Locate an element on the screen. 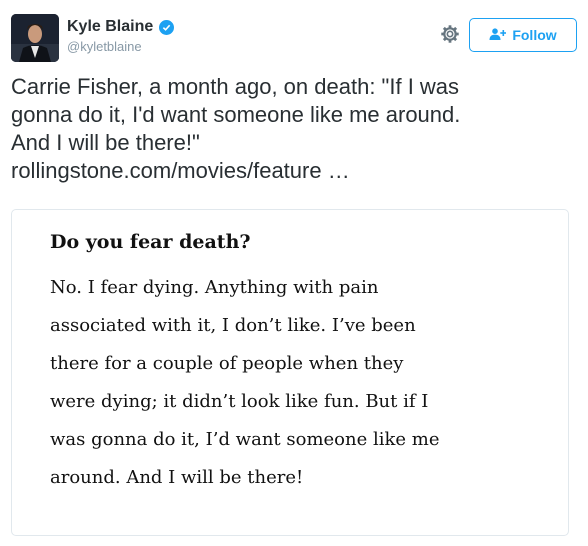  card-answer-line: No. I fear dying. Anything with pain is located at coordinates (214, 287).